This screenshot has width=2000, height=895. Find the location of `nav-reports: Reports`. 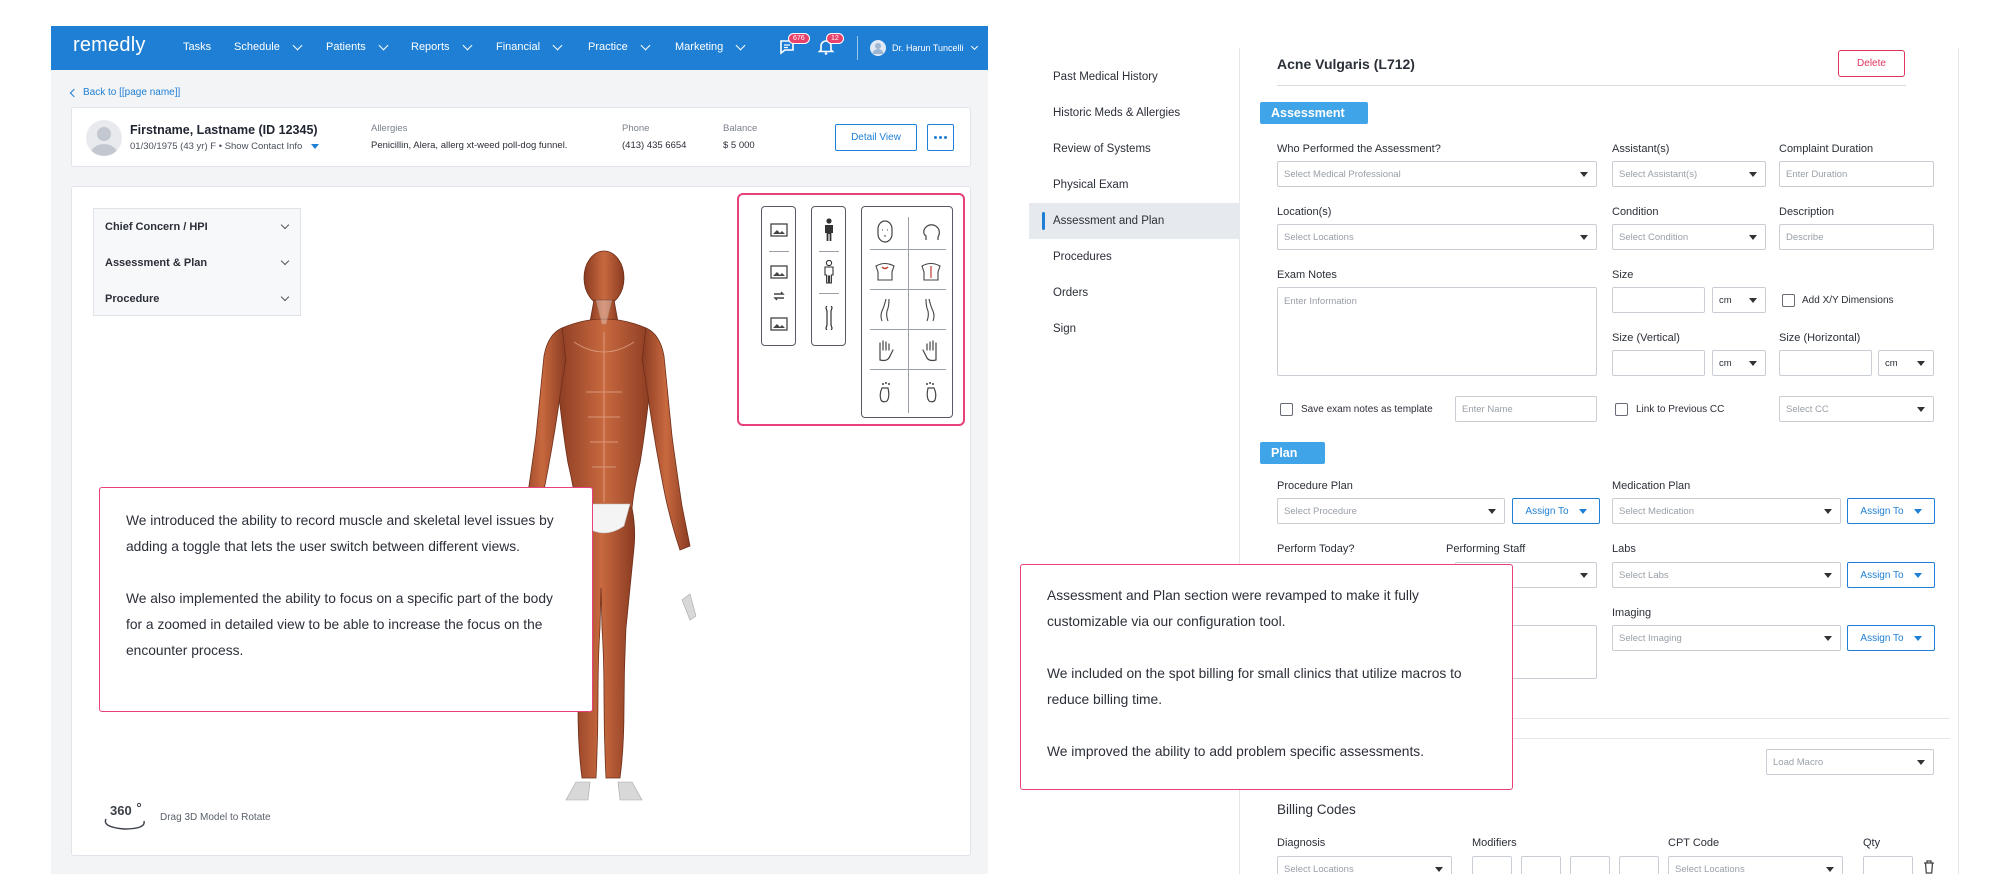

nav-reports: Reports is located at coordinates (441, 46).